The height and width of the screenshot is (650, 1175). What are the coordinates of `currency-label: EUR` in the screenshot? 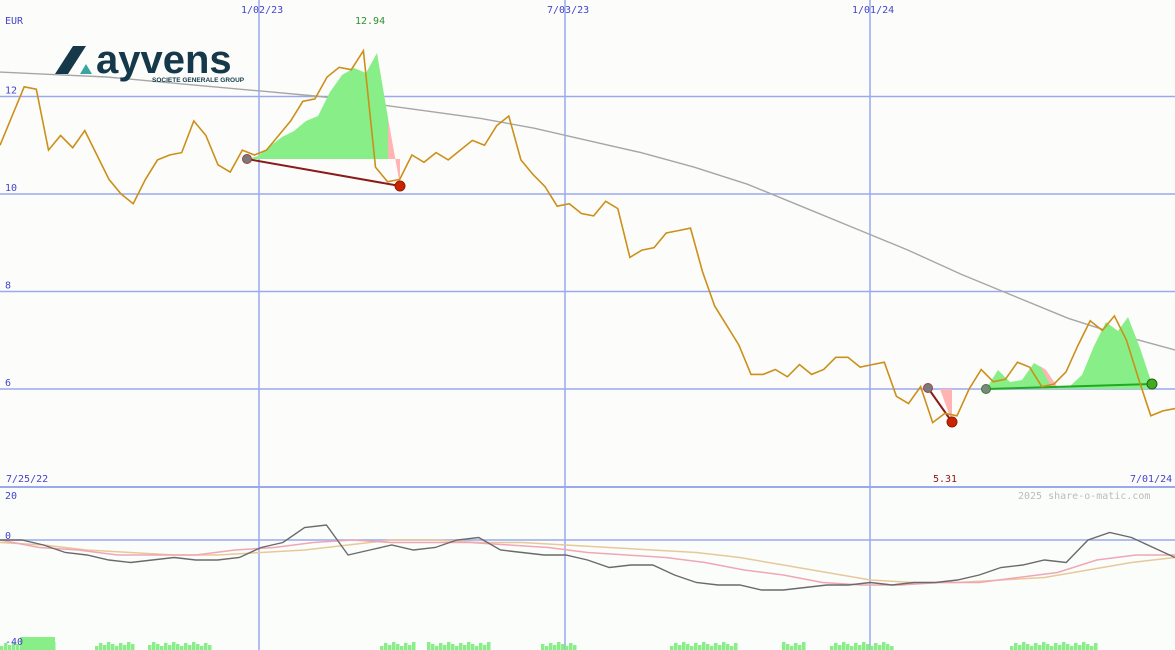 It's located at (14, 21).